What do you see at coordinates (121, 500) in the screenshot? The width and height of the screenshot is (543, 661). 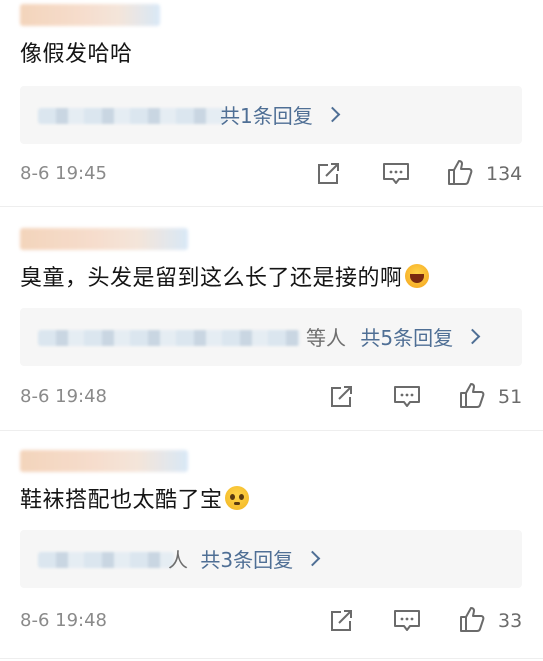 I see `comment-text-body: 鞋袜搭配也太酷了宝` at bounding box center [121, 500].